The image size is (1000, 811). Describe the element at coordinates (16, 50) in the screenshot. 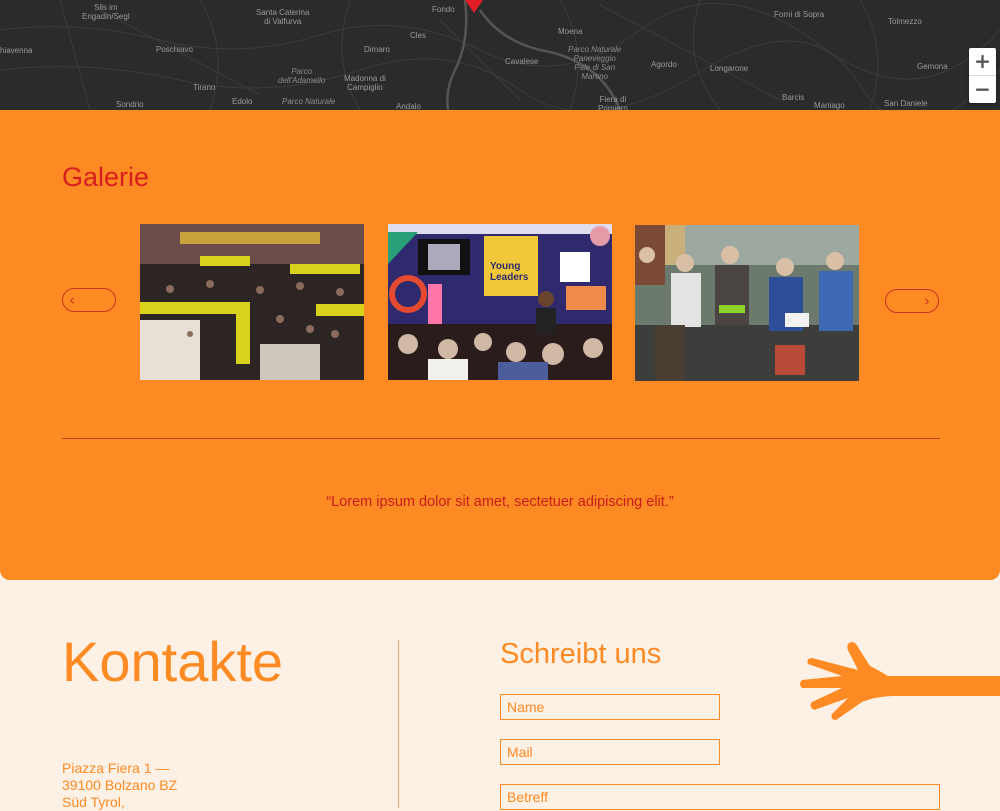

I see `map-label: hiavenna` at that location.